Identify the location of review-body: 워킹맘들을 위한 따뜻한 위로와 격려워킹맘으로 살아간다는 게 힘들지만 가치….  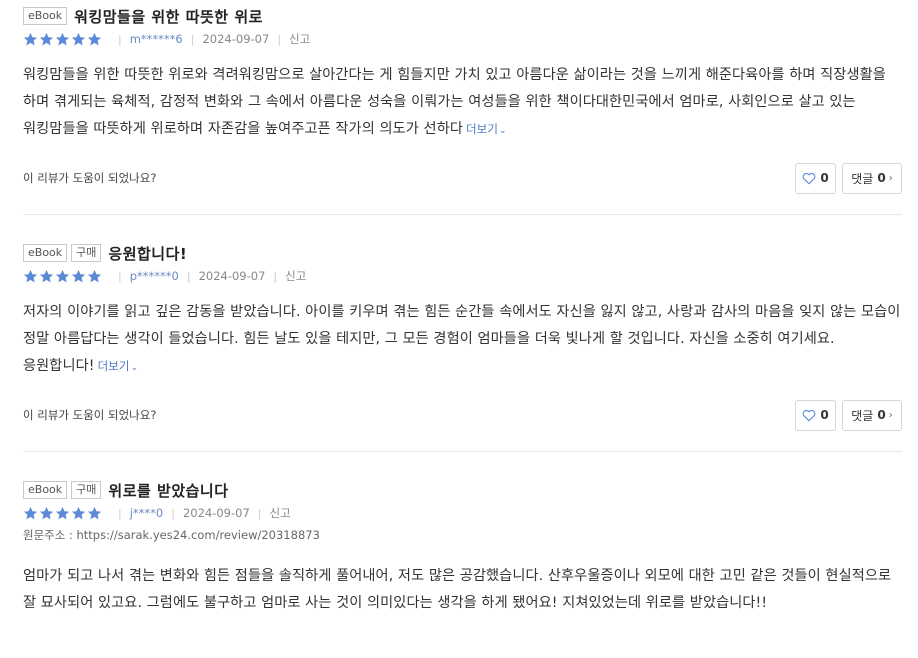
(462, 103).